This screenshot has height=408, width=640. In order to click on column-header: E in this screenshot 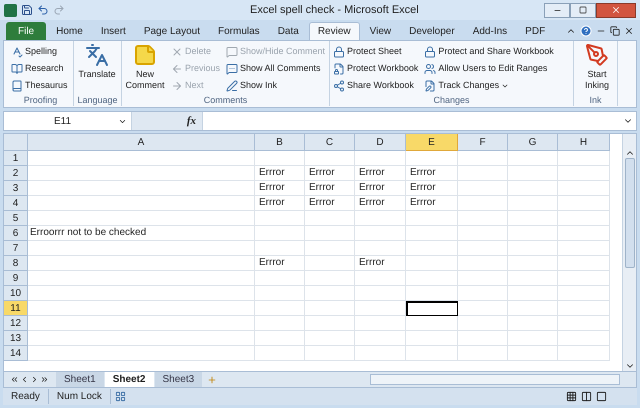, I will do `click(432, 142)`.